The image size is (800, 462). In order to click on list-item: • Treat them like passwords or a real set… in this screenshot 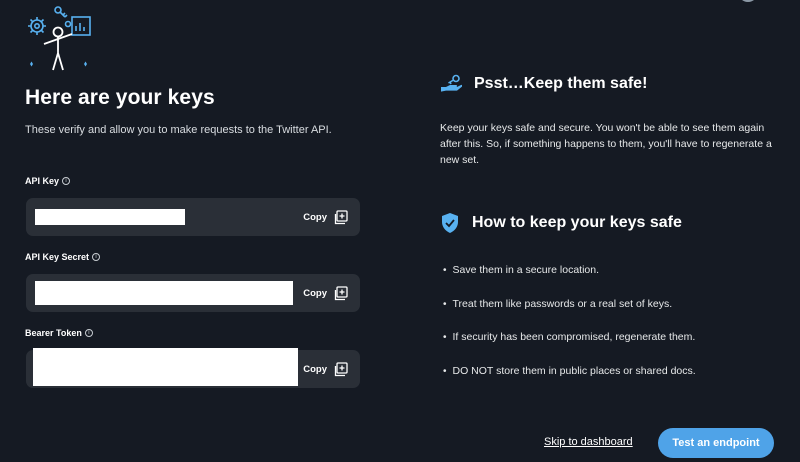, I will do `click(558, 303)`.